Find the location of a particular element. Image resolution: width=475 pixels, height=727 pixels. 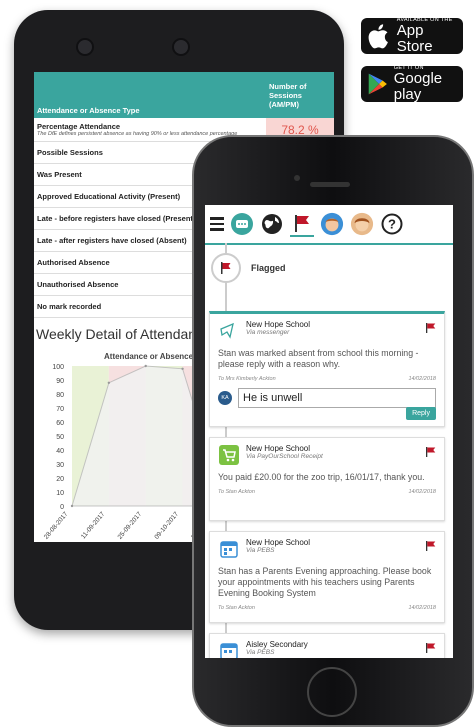

y-tick-label: 100 is located at coordinates (58, 367).